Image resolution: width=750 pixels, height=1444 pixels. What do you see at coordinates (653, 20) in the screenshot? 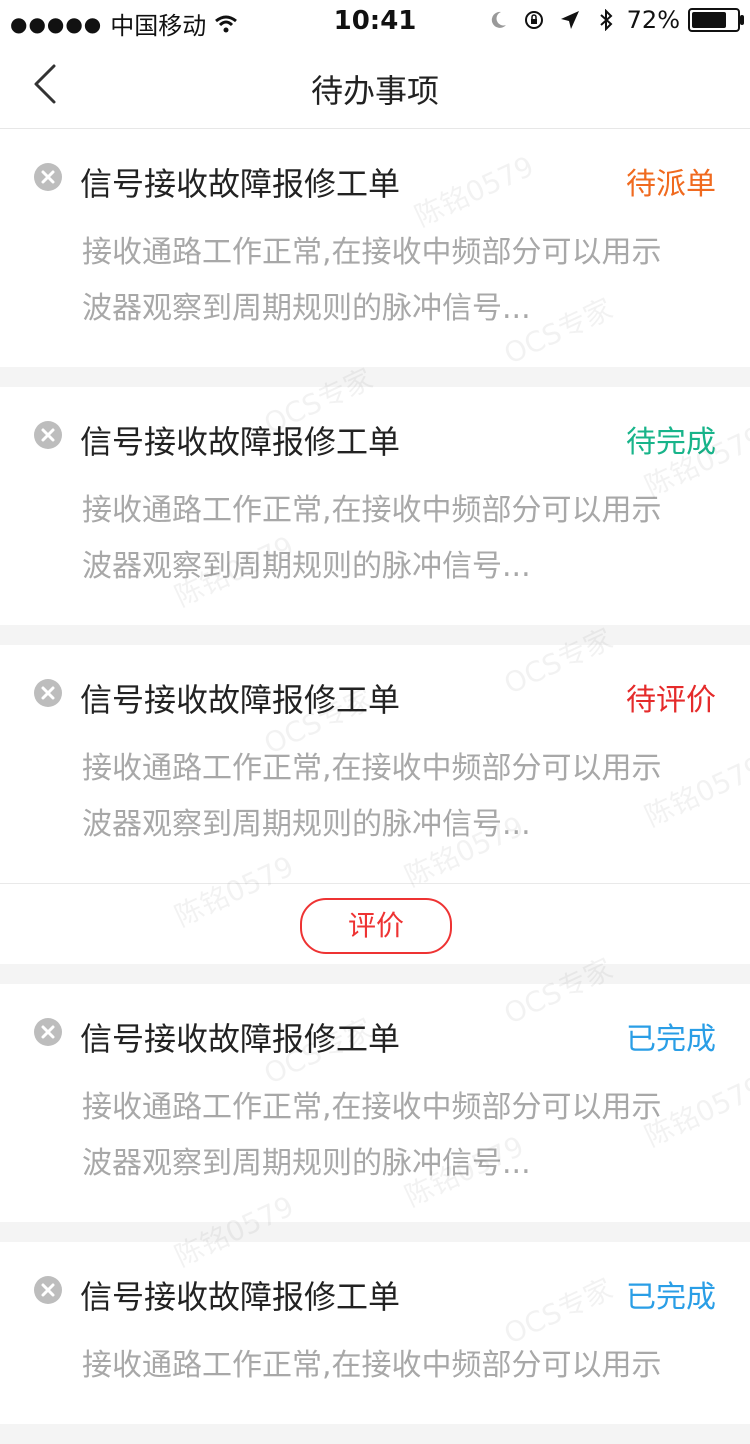
I see `battery-percent: 72%` at bounding box center [653, 20].